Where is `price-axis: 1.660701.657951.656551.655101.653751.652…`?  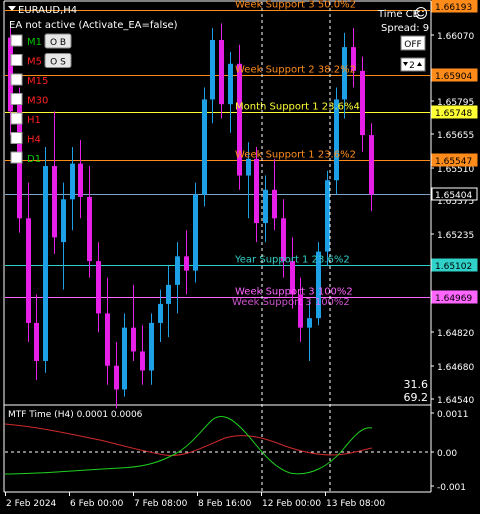
price-axis: 1.660701.657951.656551.655101.653751.652… is located at coordinates (452, 219).